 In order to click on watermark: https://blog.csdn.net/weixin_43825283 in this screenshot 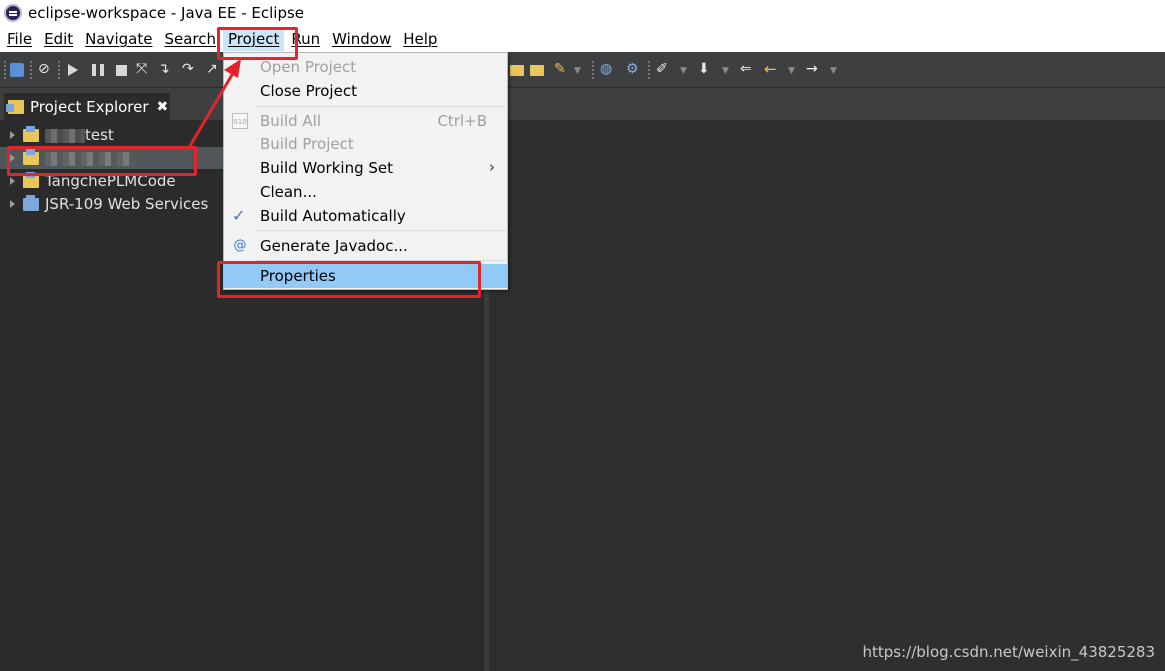, I will do `click(1008, 652)`.